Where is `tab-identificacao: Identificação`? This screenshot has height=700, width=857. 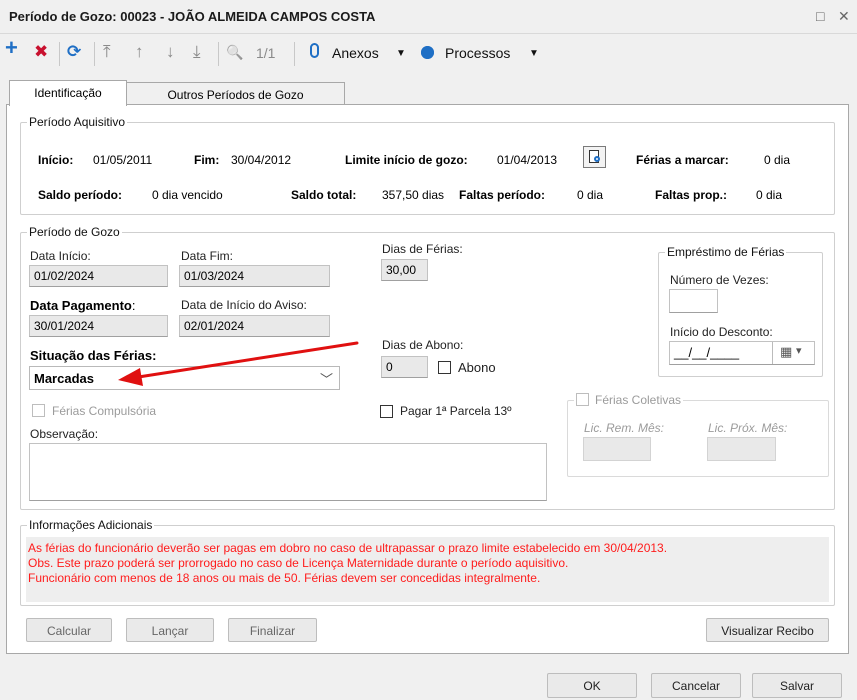
tab-identificacao: Identificação is located at coordinates (68, 93).